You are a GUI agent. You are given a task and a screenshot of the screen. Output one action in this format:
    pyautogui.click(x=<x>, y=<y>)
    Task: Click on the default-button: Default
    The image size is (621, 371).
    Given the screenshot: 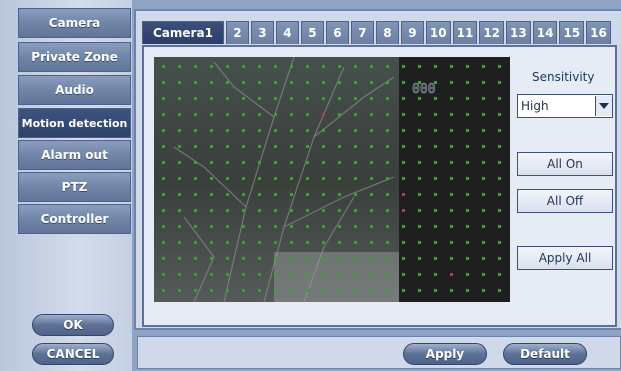 What is the action you would take?
    pyautogui.click(x=545, y=354)
    